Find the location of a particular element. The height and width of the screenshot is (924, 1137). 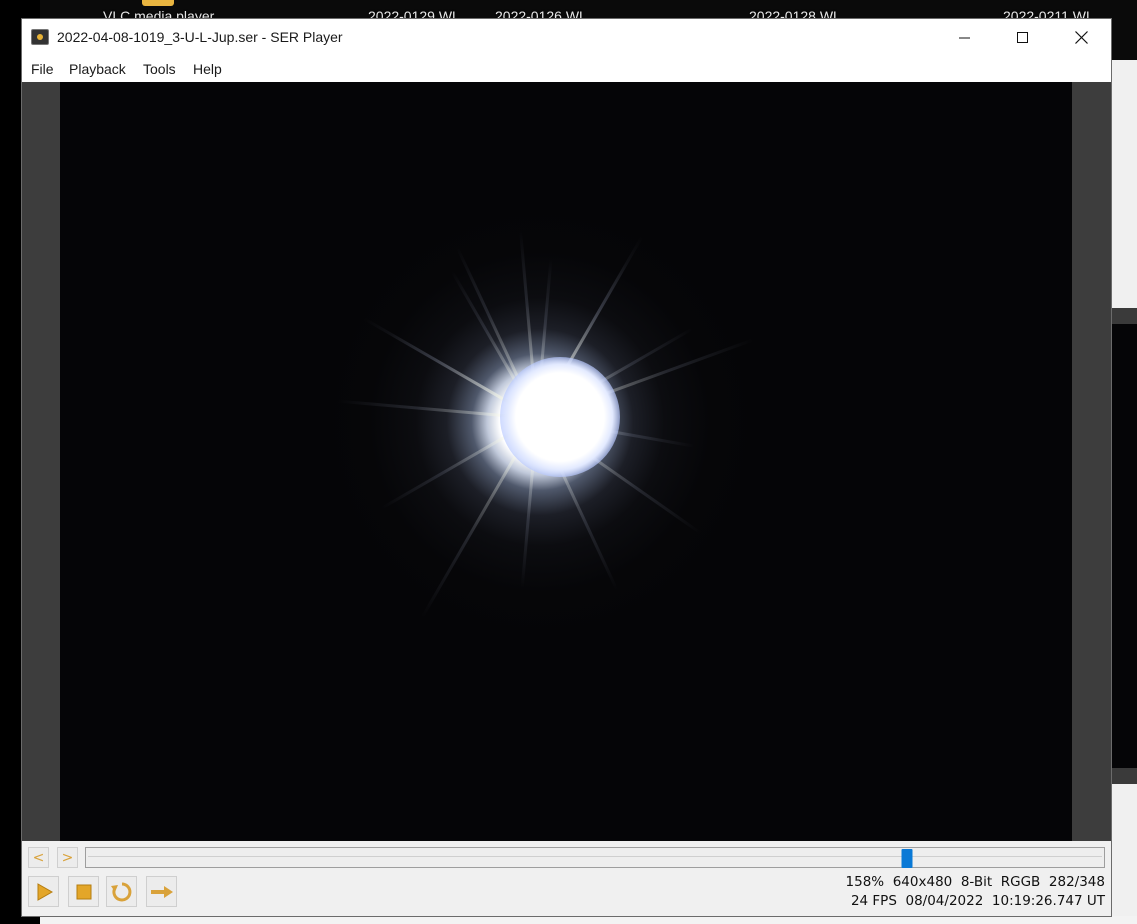

menu-tools: Tools is located at coordinates (159, 69).